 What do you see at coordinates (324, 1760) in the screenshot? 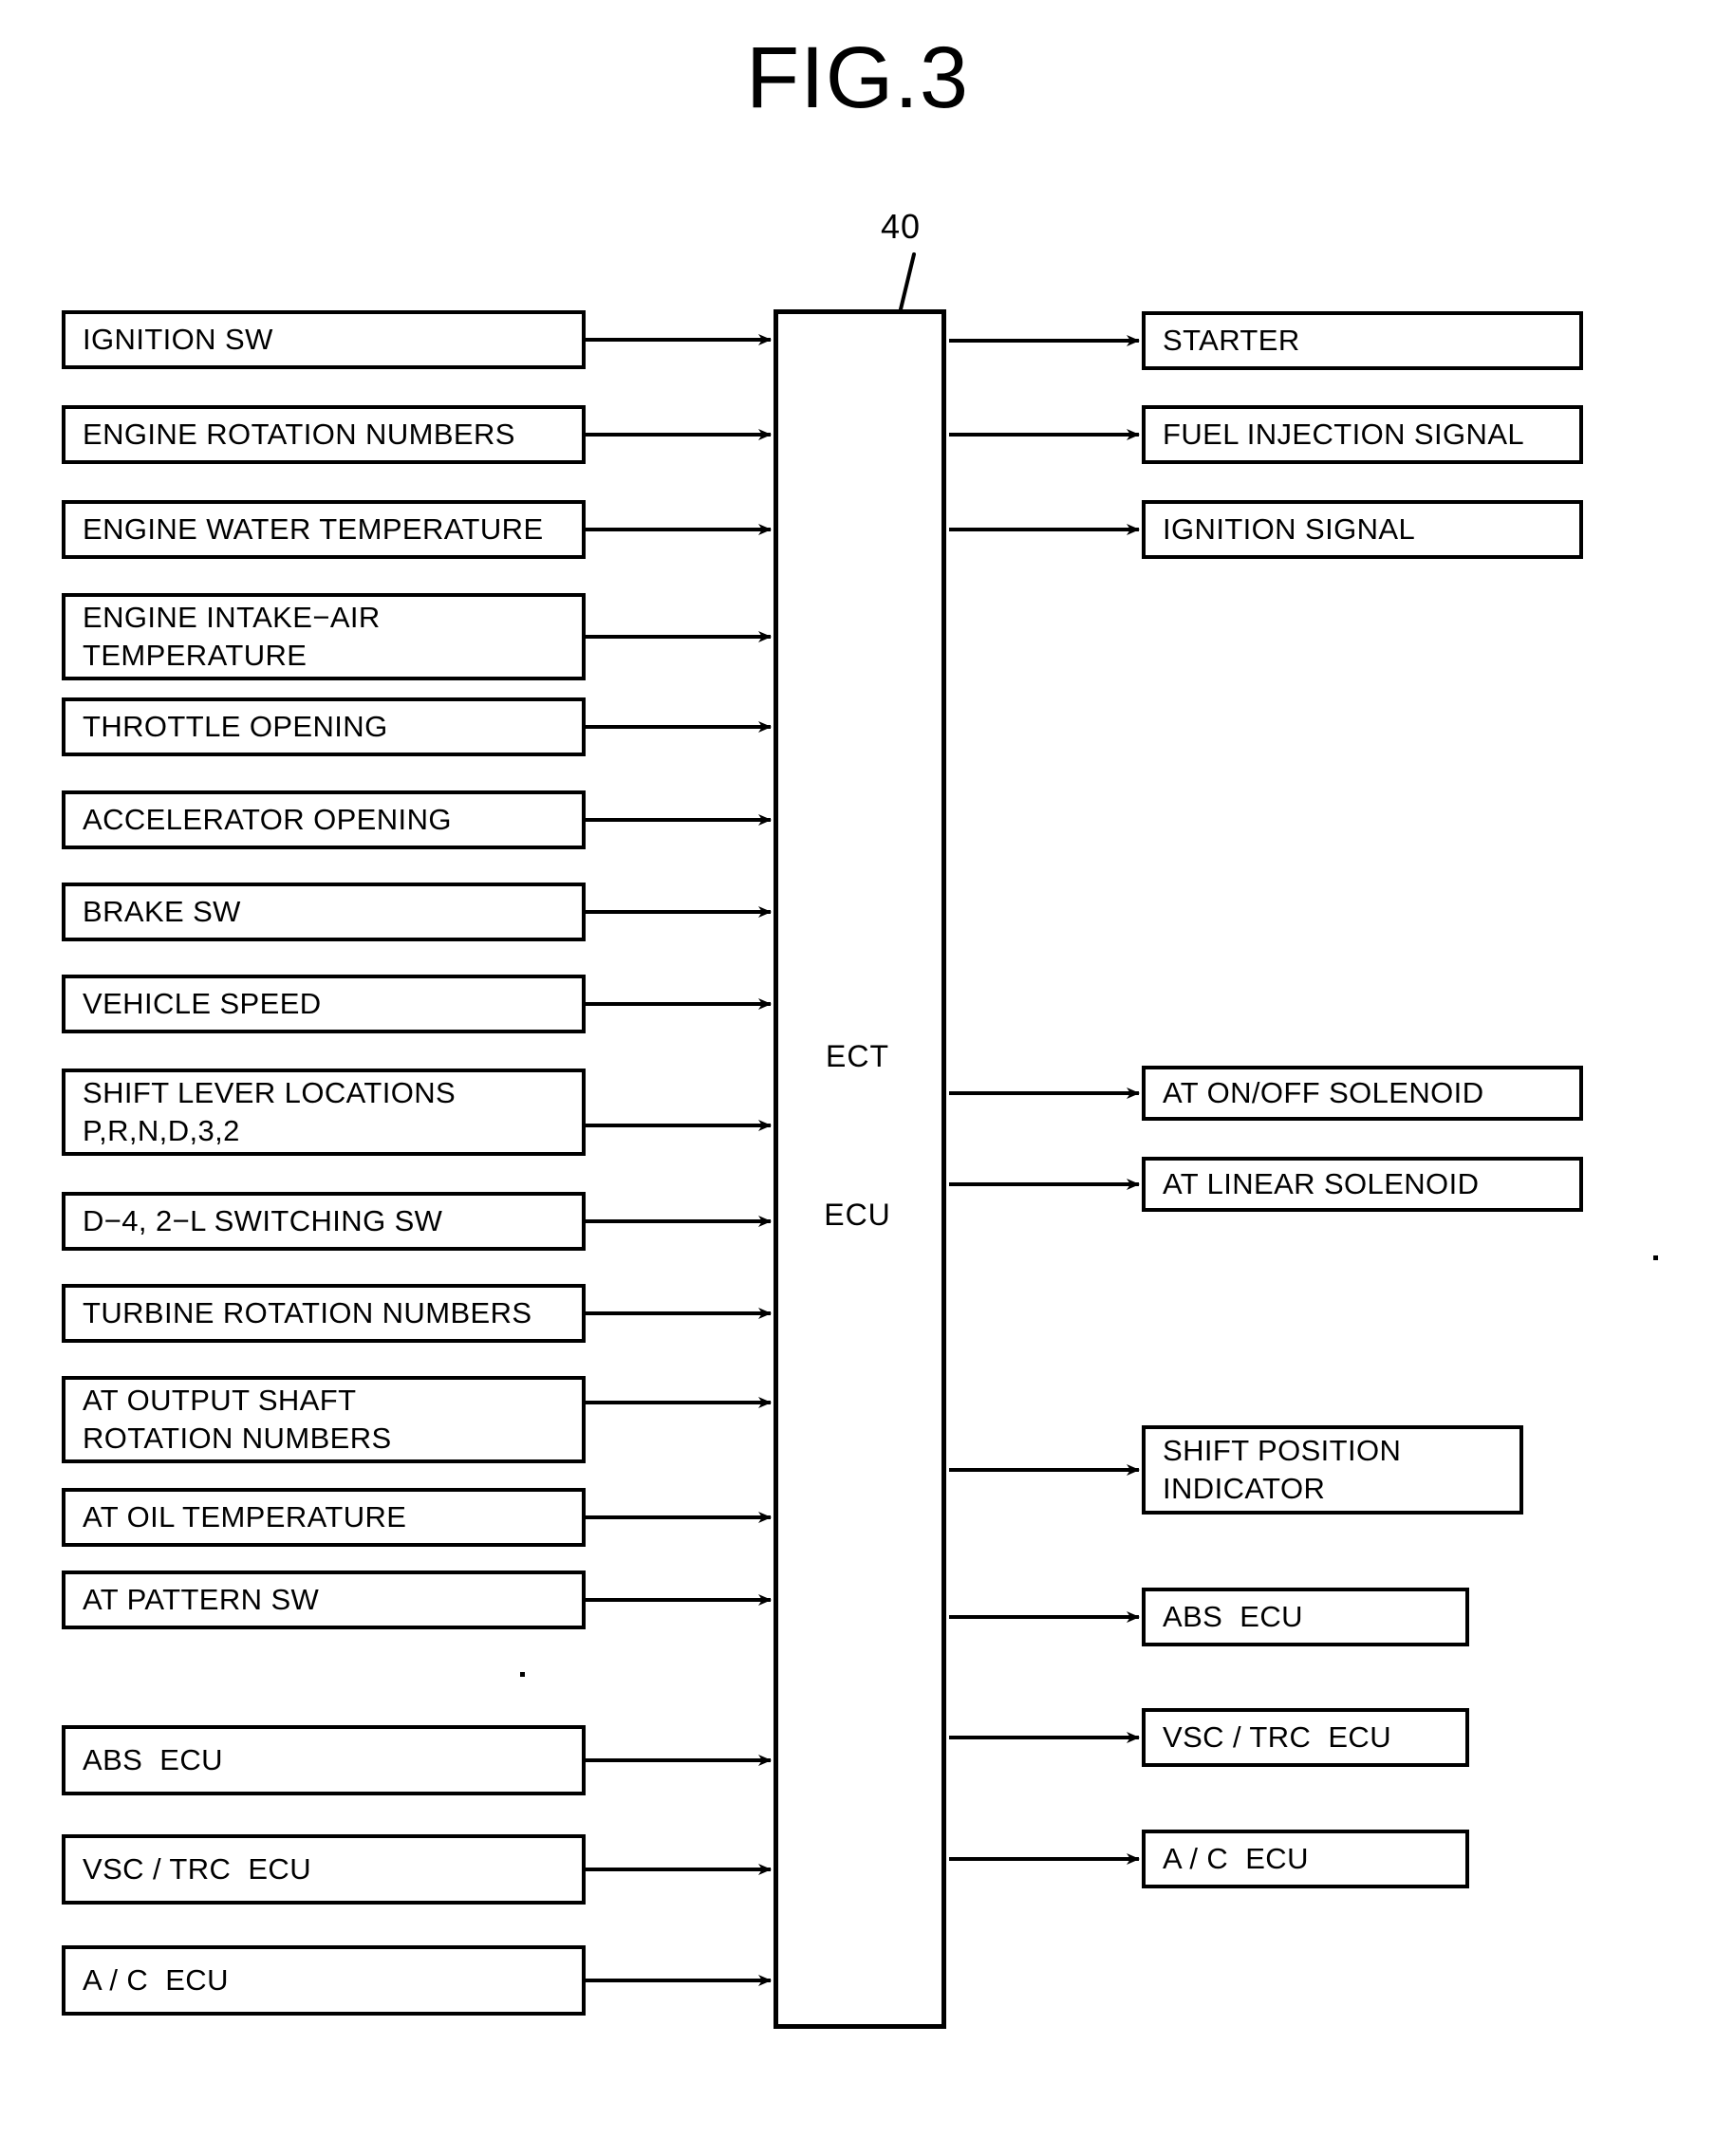
I see `input-node-abs-ecu: ABS ECU` at bounding box center [324, 1760].